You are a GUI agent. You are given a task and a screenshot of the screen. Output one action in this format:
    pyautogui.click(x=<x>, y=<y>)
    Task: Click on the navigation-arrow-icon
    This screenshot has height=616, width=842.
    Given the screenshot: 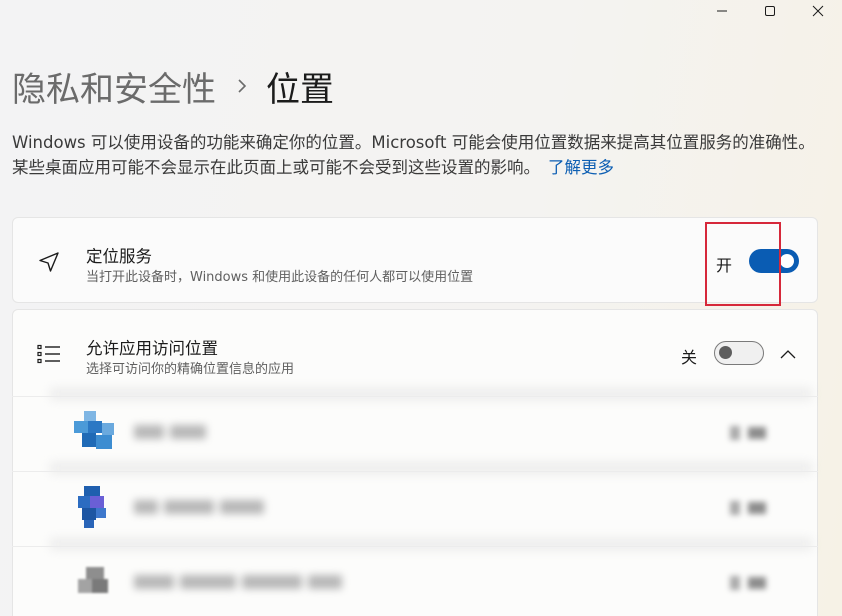 What is the action you would take?
    pyautogui.click(x=49, y=262)
    